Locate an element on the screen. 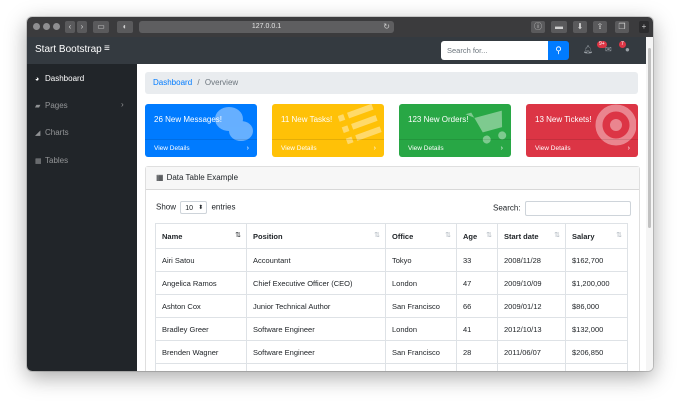 This screenshot has width=680, height=407. area-chart-icon: ◢ is located at coordinates (38, 133).